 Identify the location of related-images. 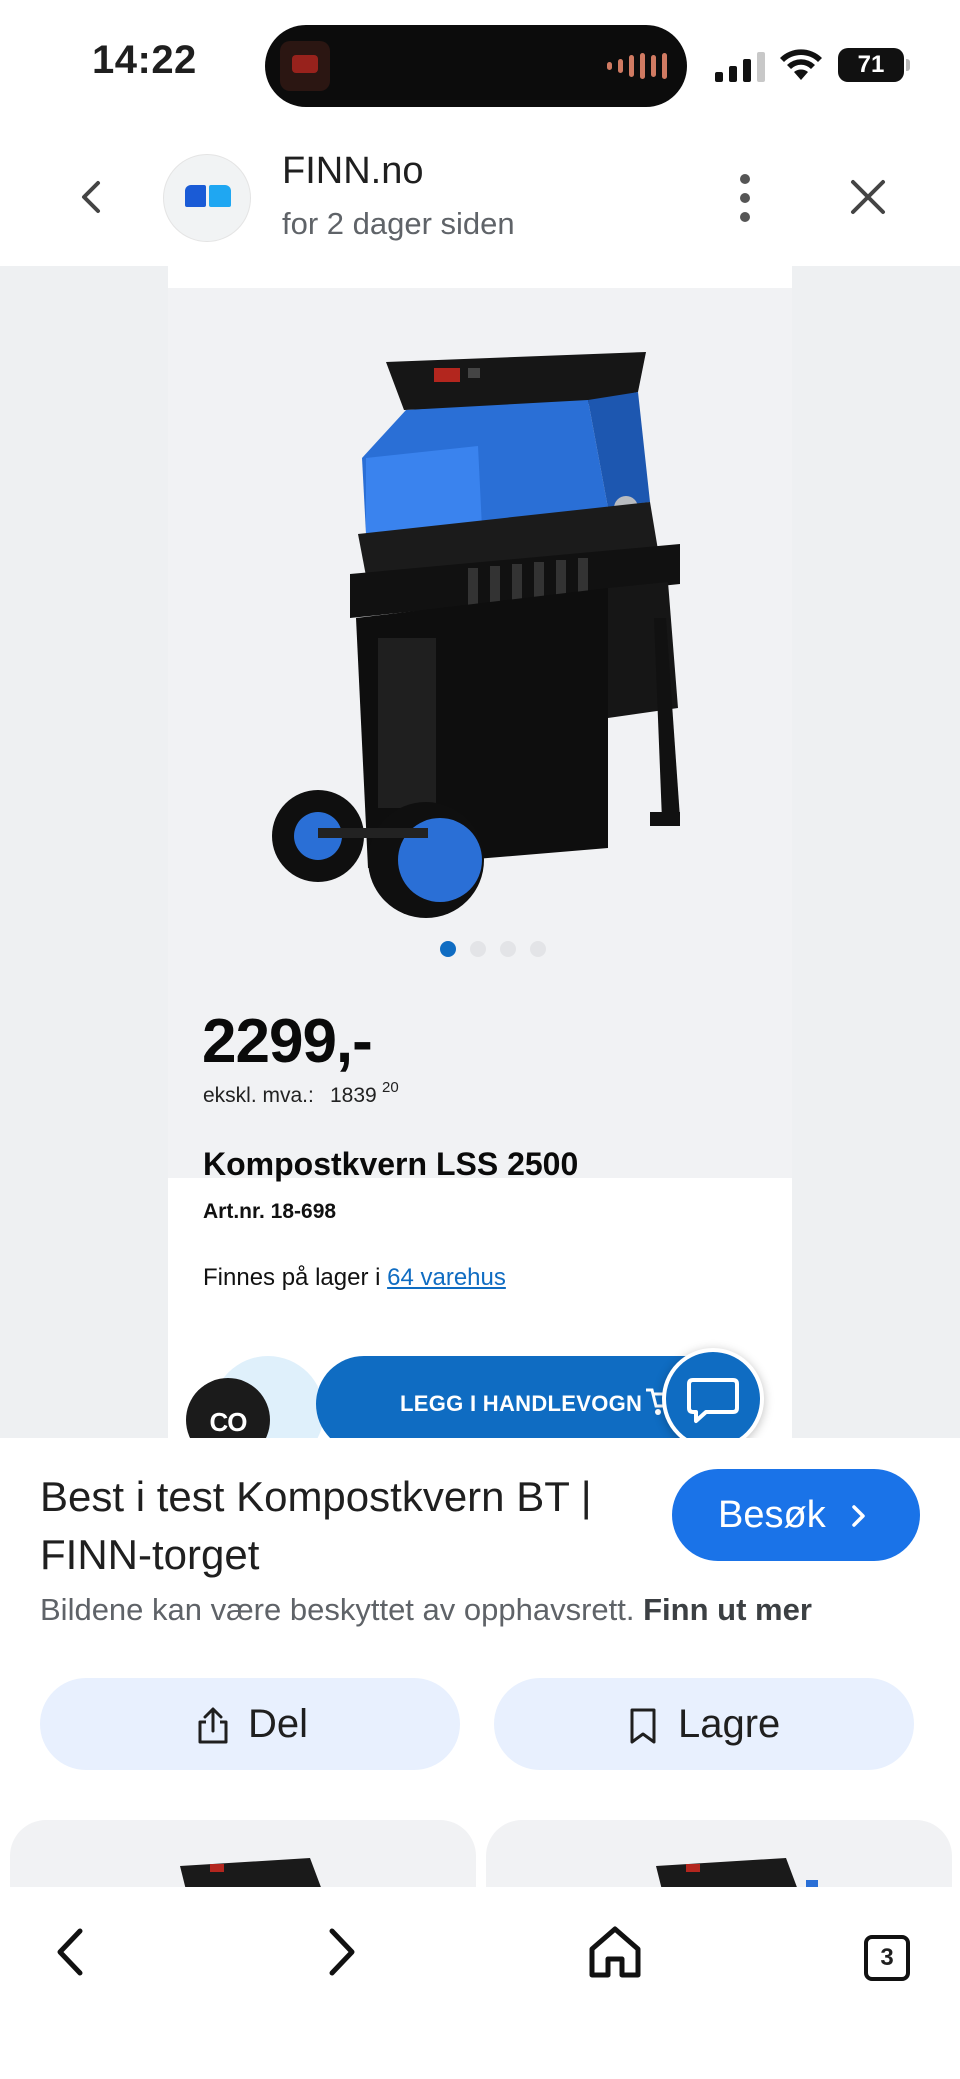
(480, 1855).